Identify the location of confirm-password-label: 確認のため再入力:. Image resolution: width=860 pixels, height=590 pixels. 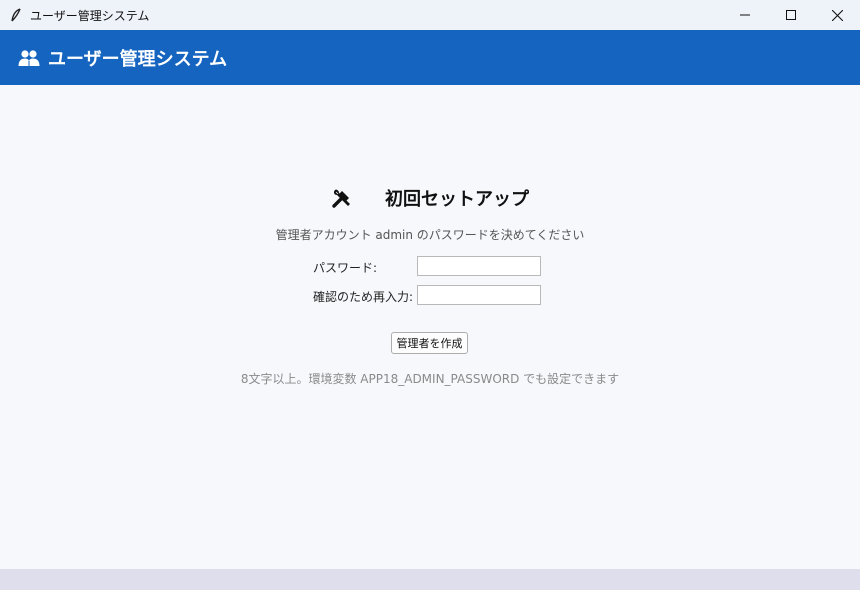
(363, 297).